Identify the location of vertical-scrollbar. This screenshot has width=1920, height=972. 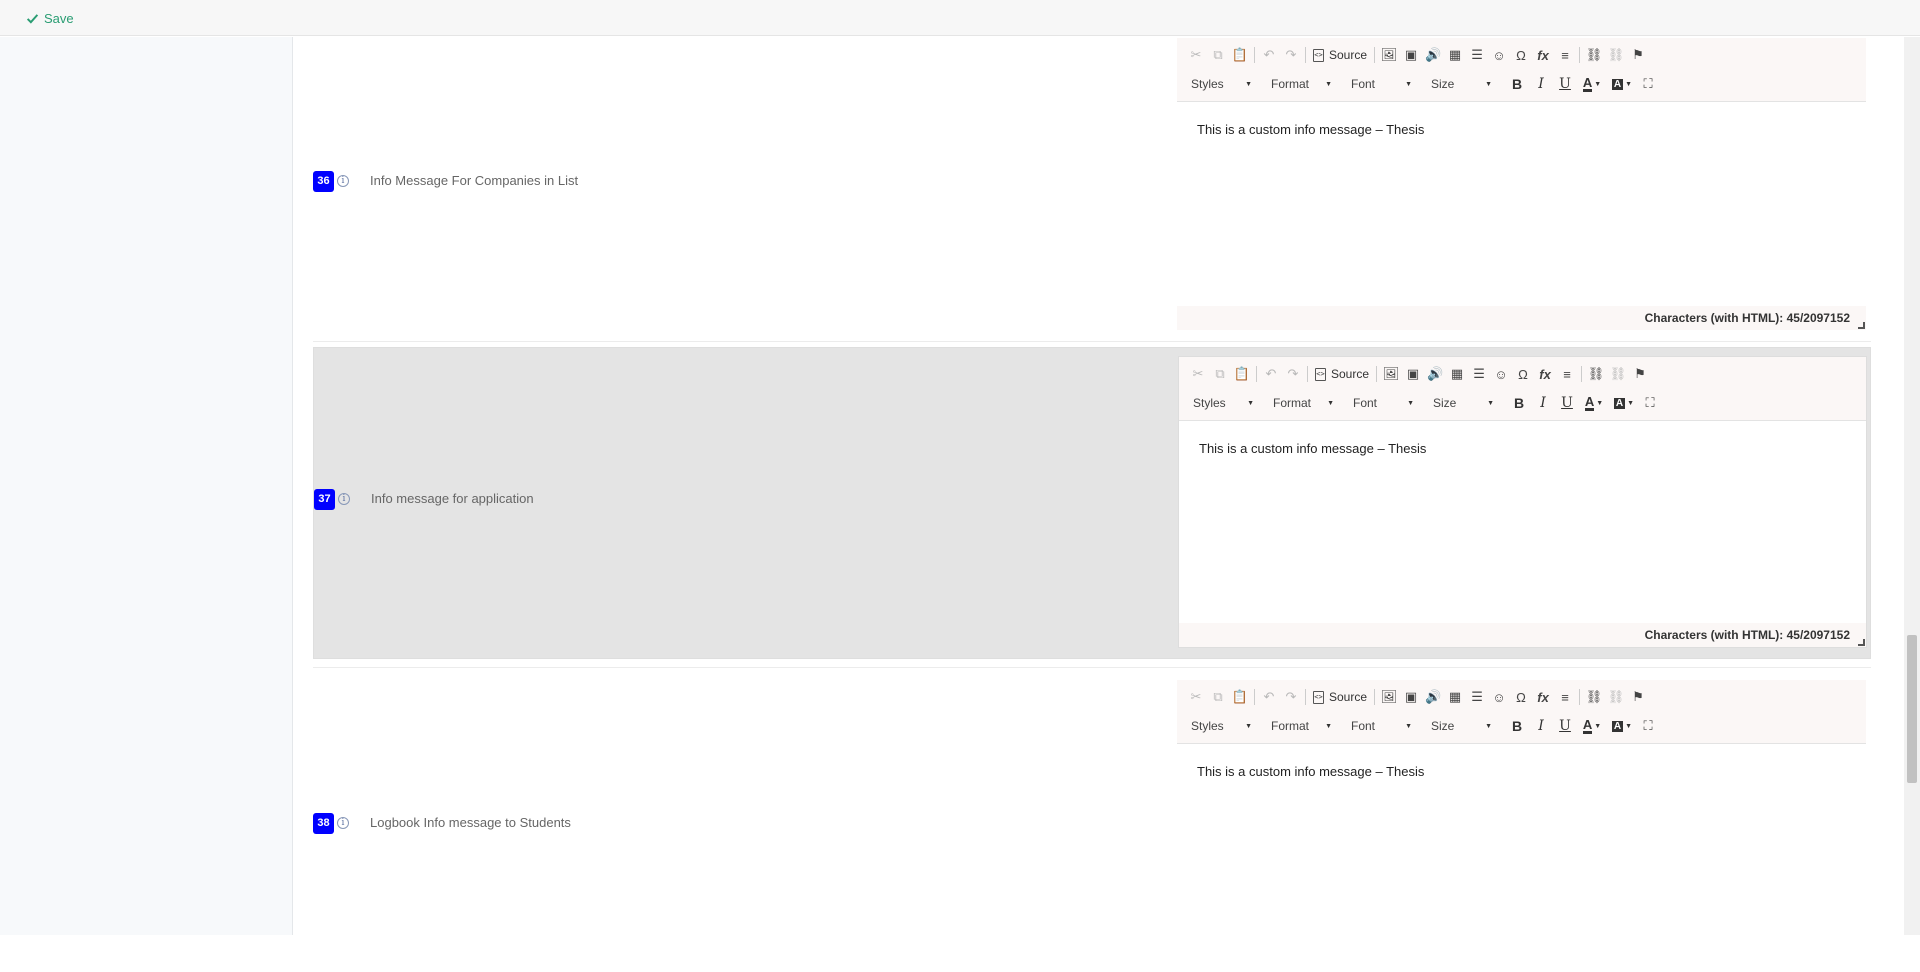
(1912, 486).